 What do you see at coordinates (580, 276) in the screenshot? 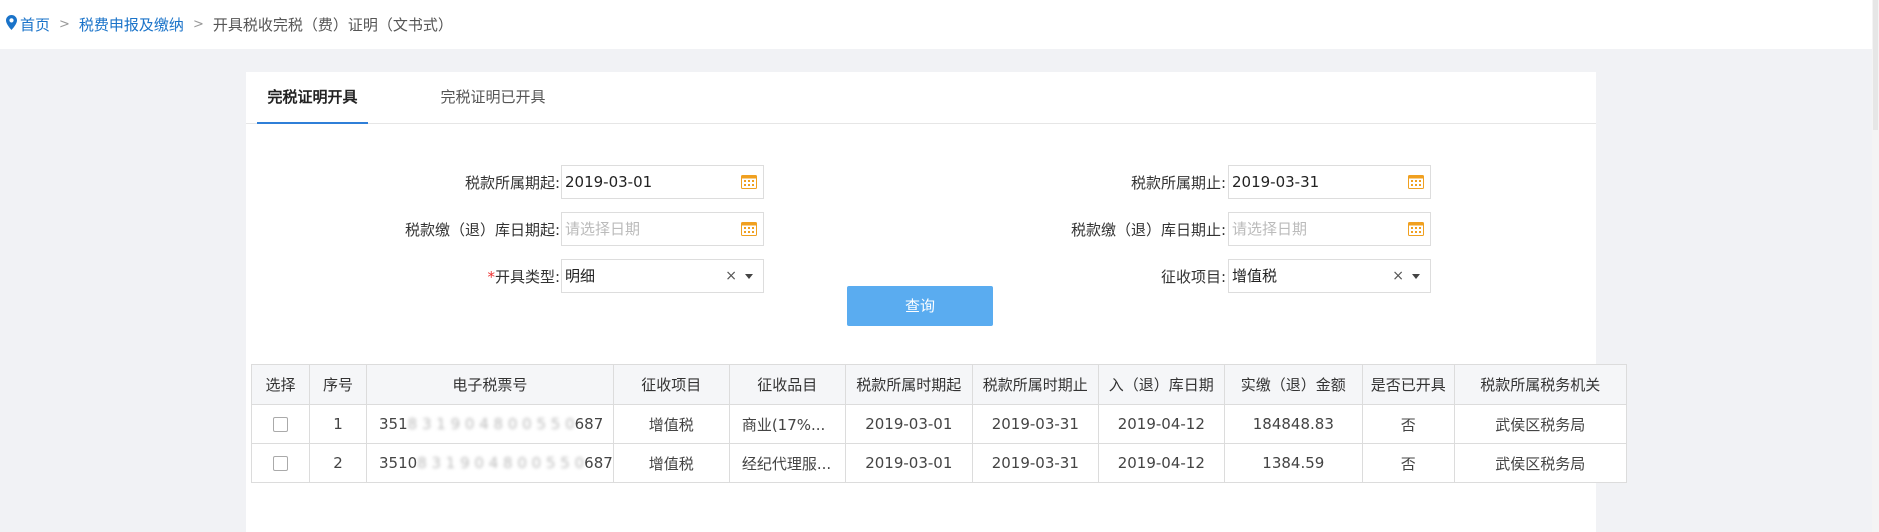
I see `issue-type-value: 明细` at bounding box center [580, 276].